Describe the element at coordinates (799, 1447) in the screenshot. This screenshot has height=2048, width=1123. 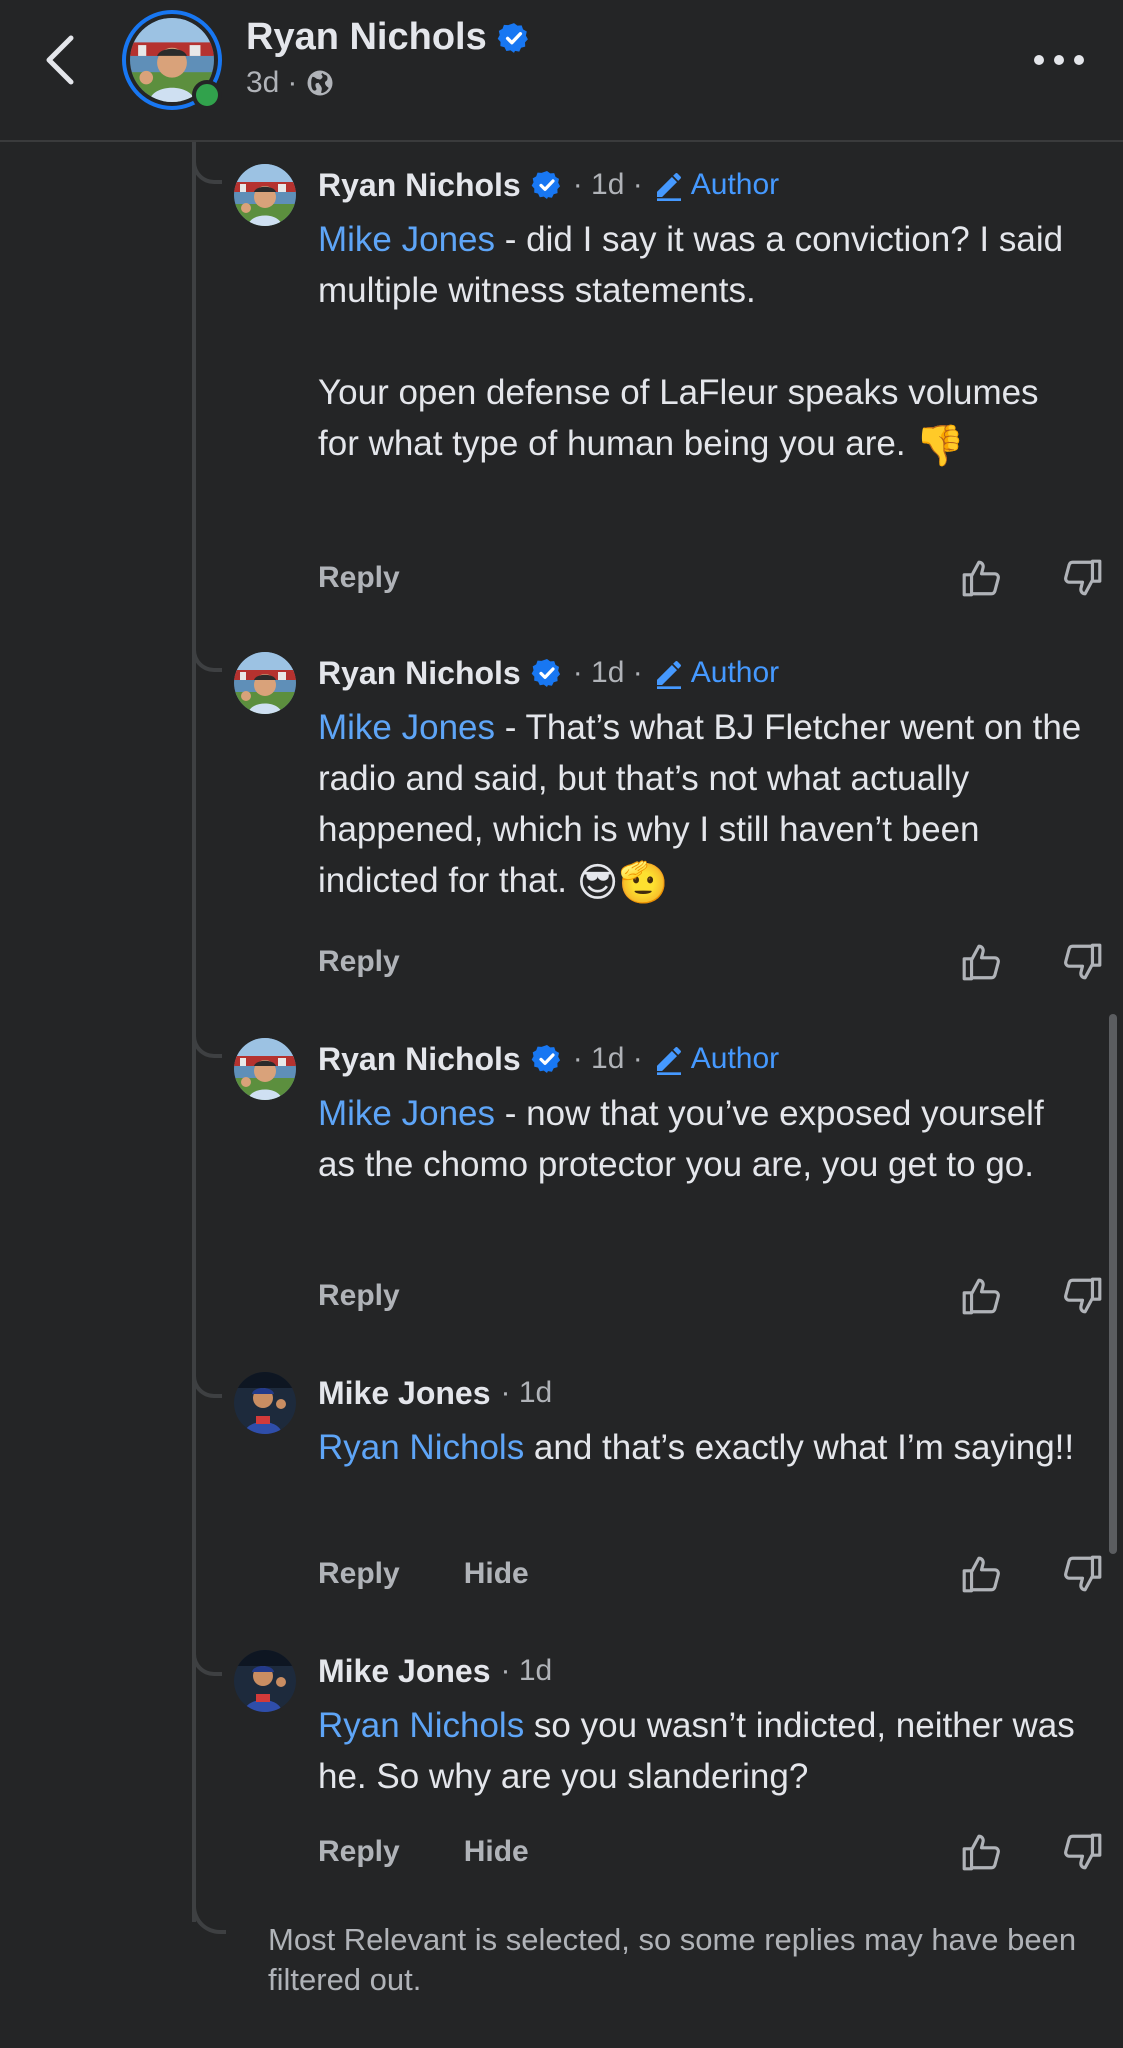
I see `comment-body: and that’s exactly what I’m saying!!` at that location.